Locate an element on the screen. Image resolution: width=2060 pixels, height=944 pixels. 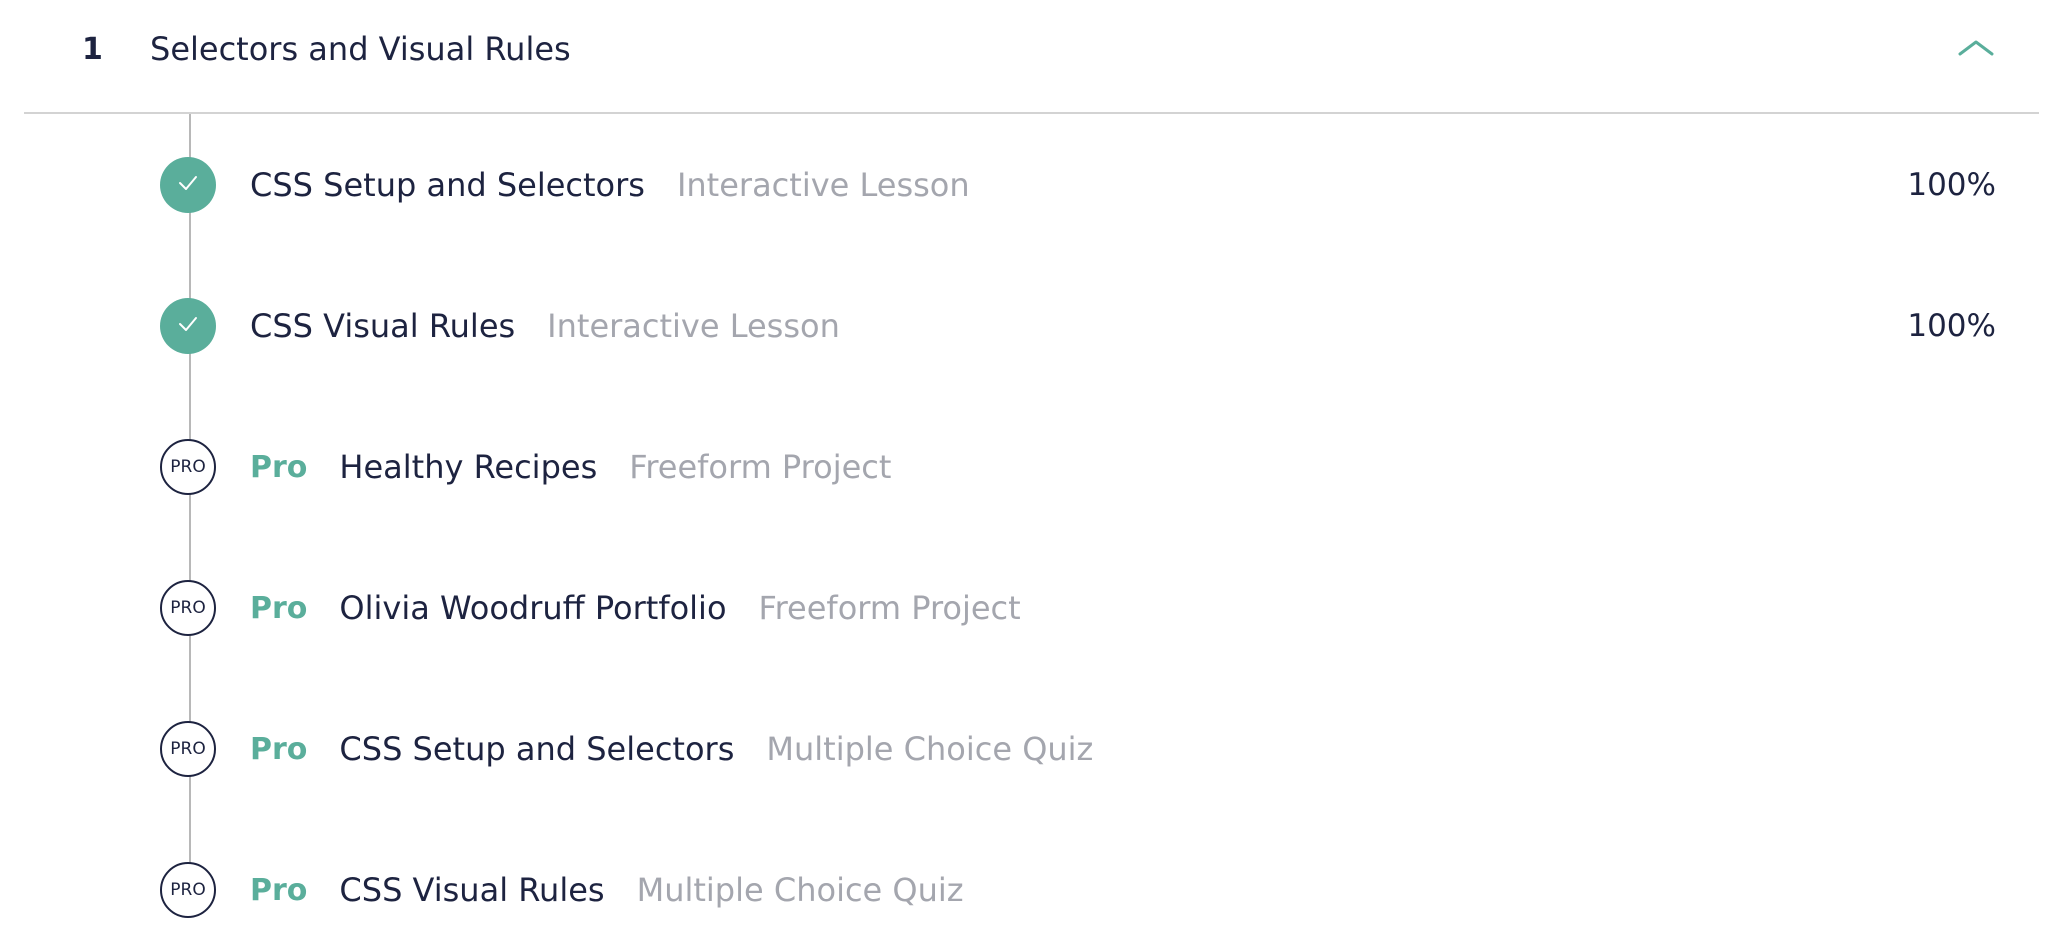
lesson-item-css-visual-rules: CSS Visual Rules Interactive Lesson 100% is located at coordinates (1090, 330).